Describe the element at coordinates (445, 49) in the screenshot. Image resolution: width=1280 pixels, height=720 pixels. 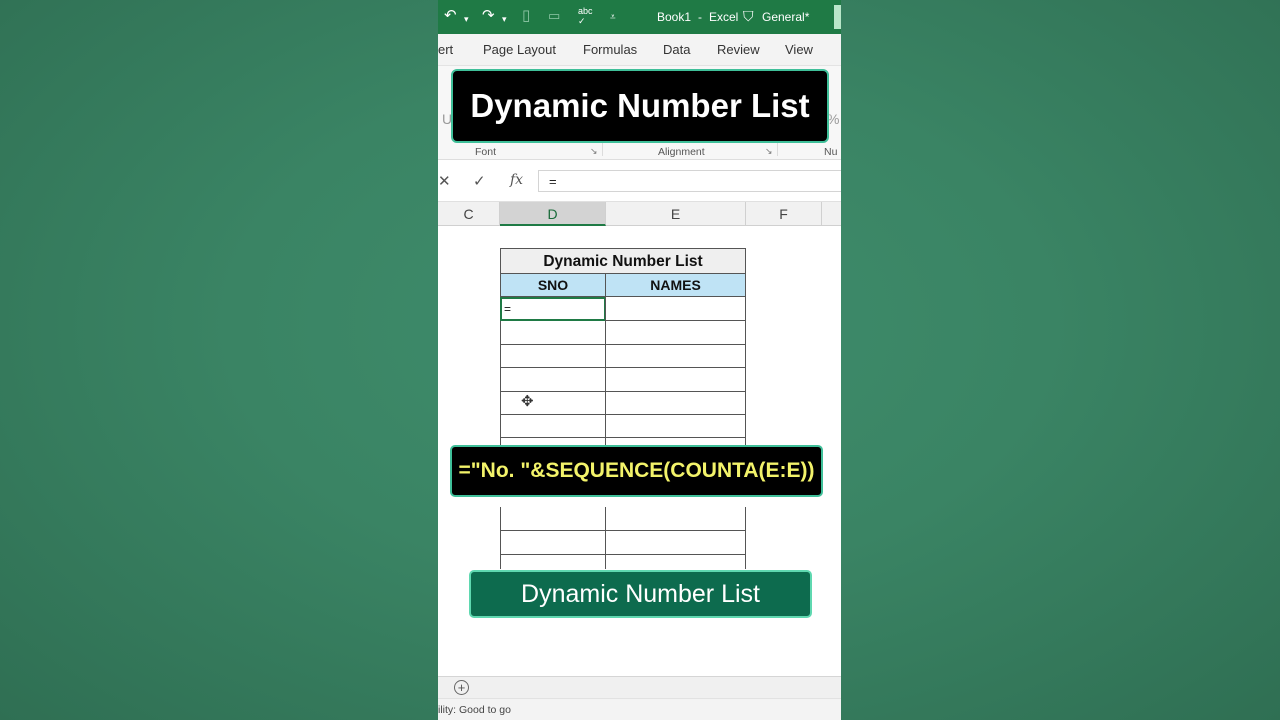
I see `tab-insert: ert` at that location.